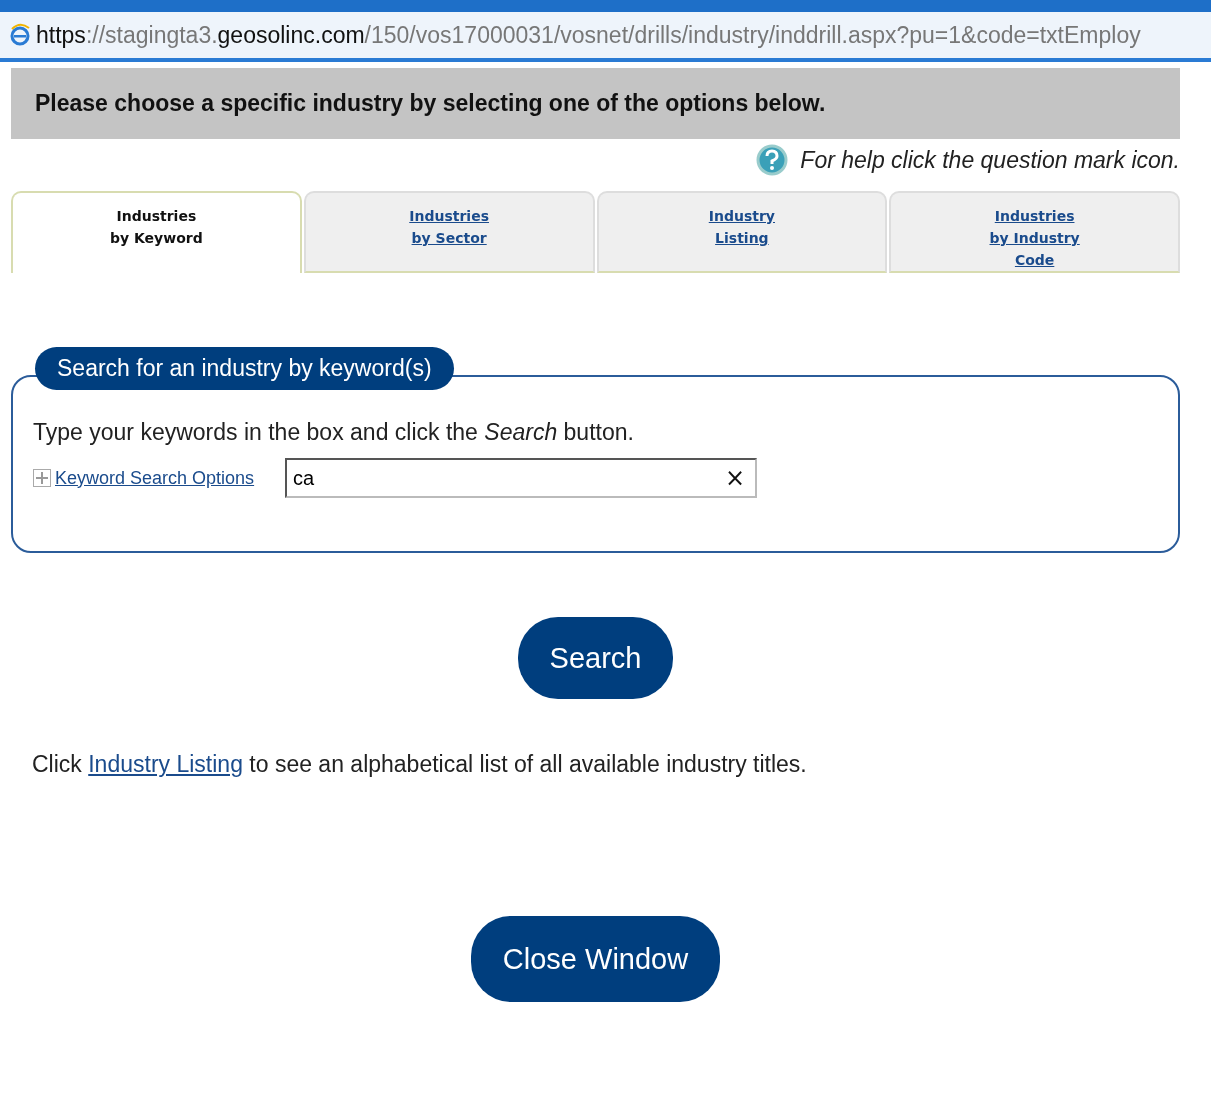  I want to click on instructions: Type your keywords in the box and click the Search button., so click(334, 432).